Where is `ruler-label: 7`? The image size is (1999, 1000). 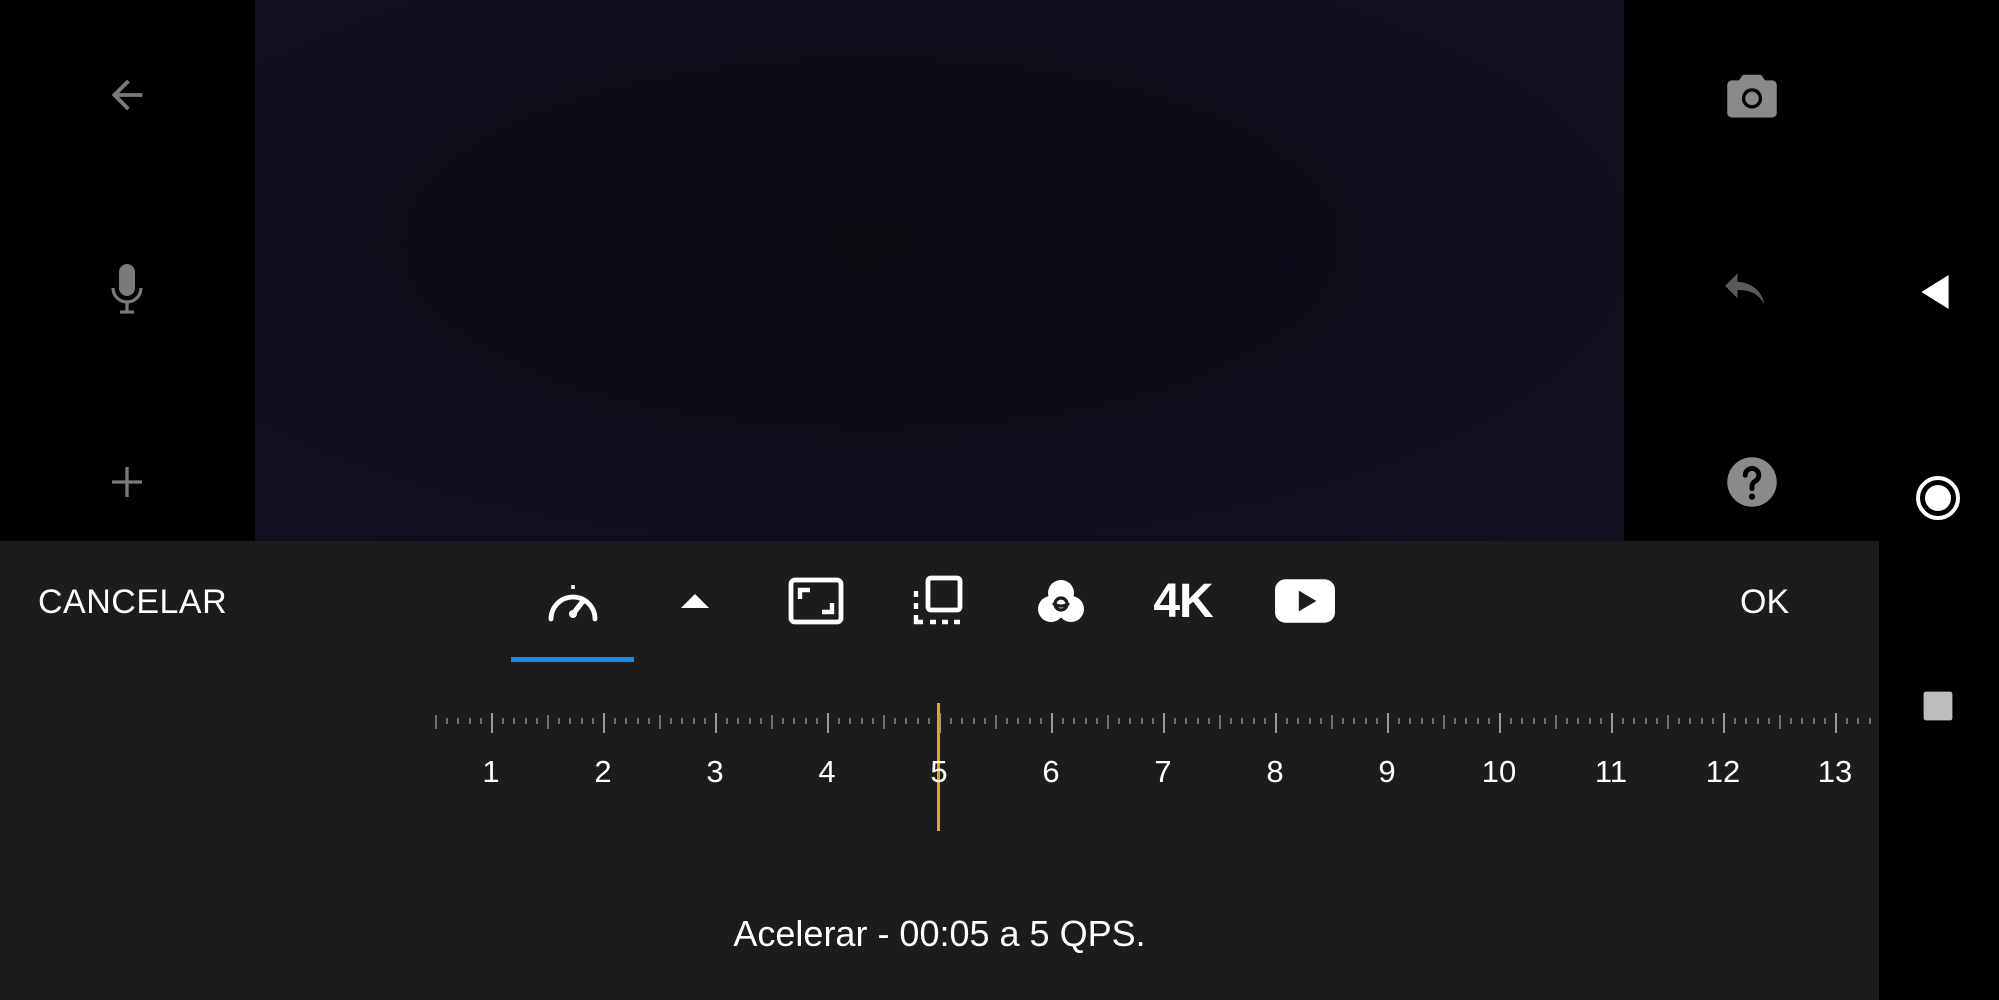 ruler-label: 7 is located at coordinates (1163, 771).